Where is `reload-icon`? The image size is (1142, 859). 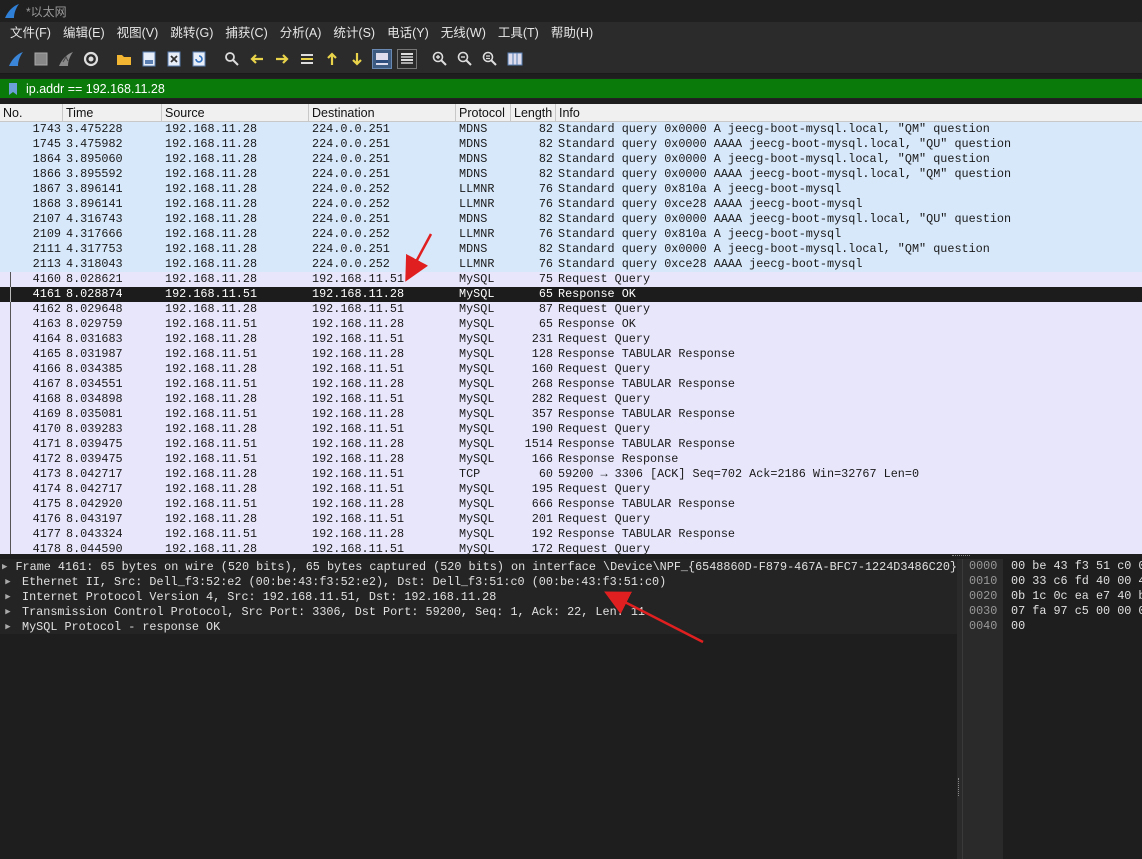
reload-icon is located at coordinates (199, 59).